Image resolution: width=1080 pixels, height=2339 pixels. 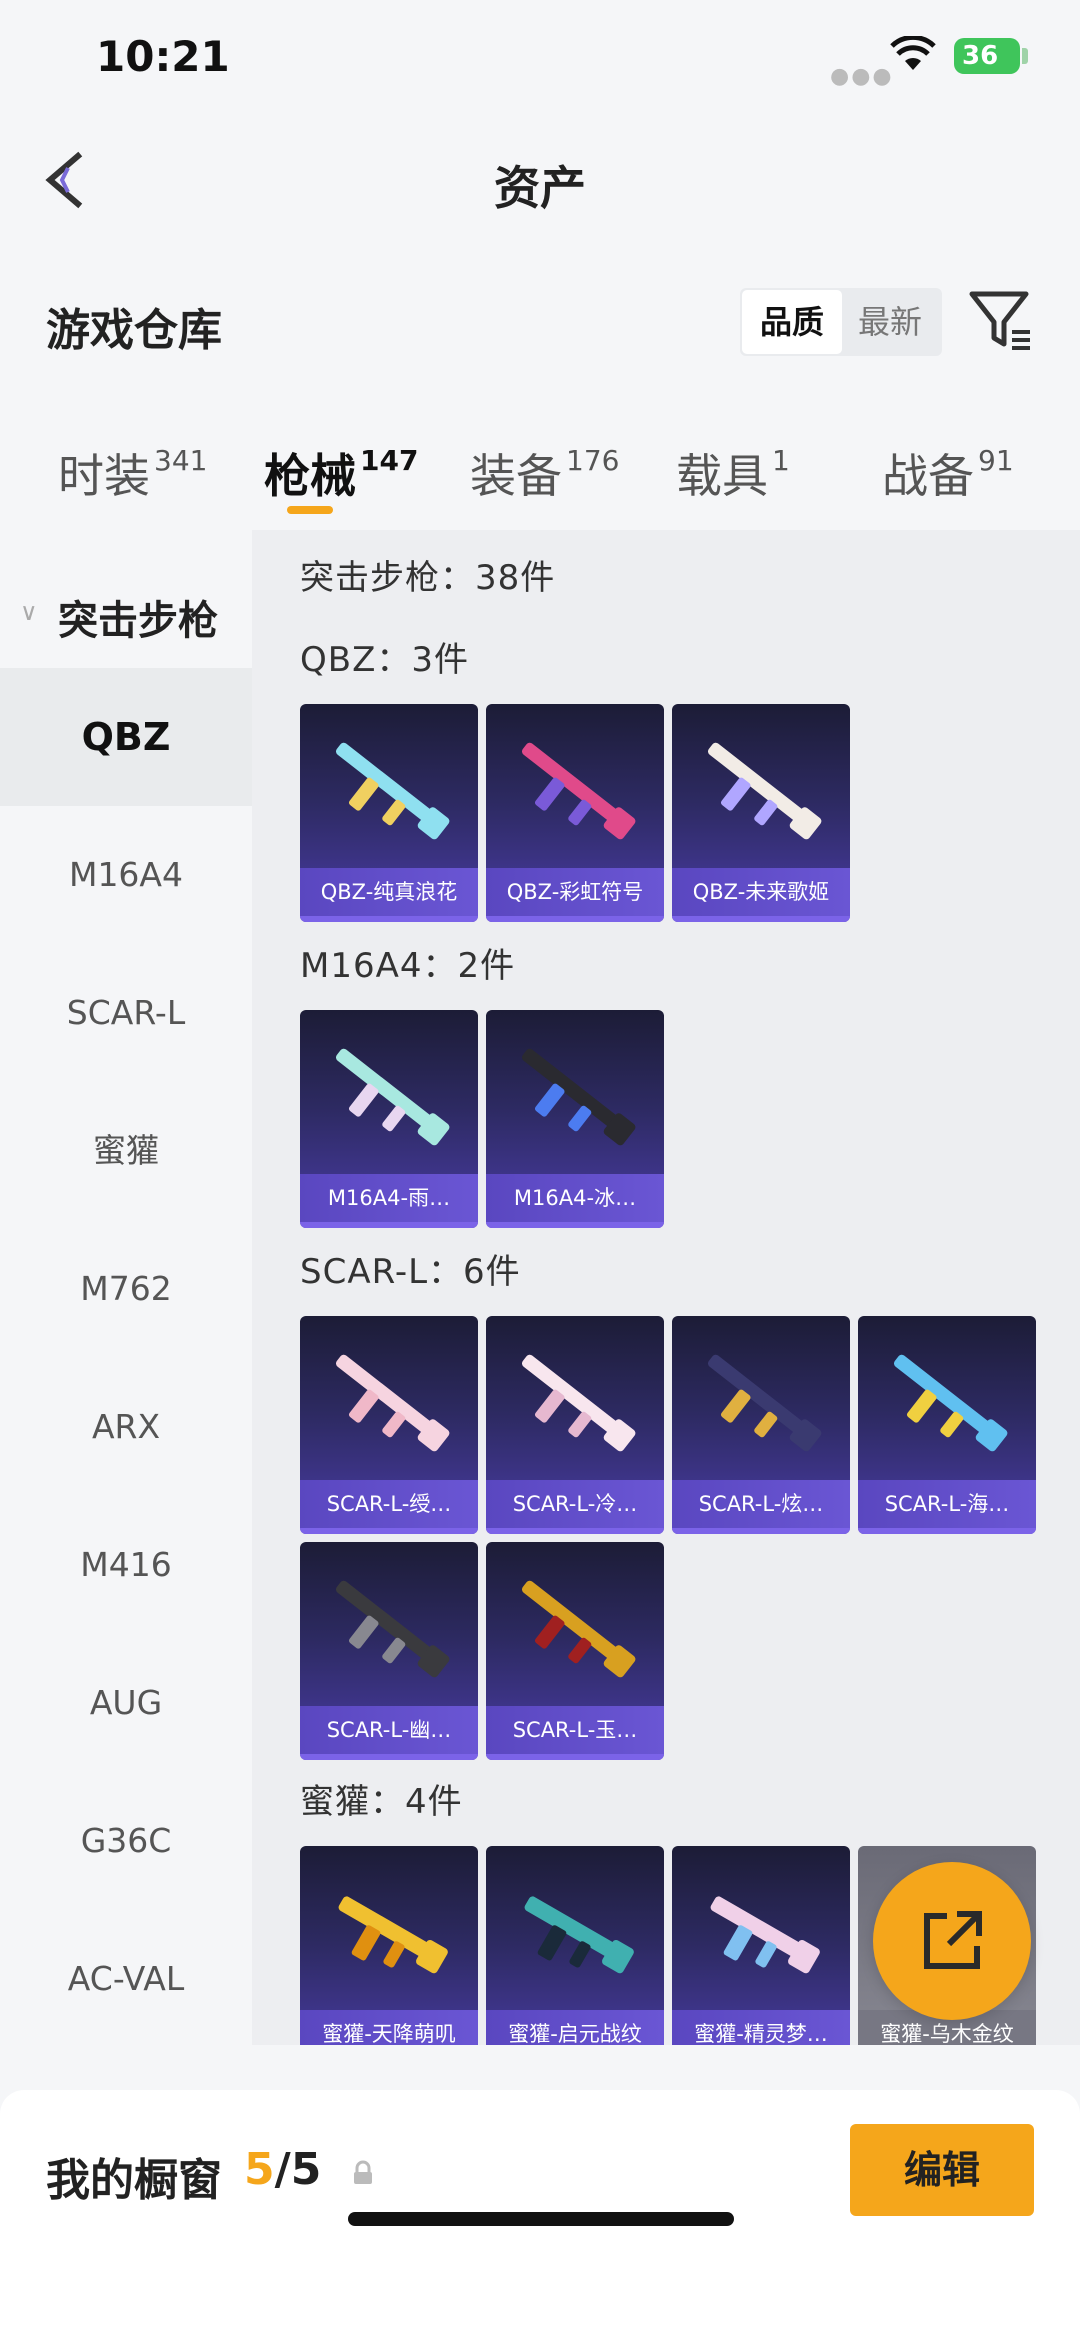 I want to click on skin-name: 蜜獾-启元战纹, so click(x=575, y=2027).